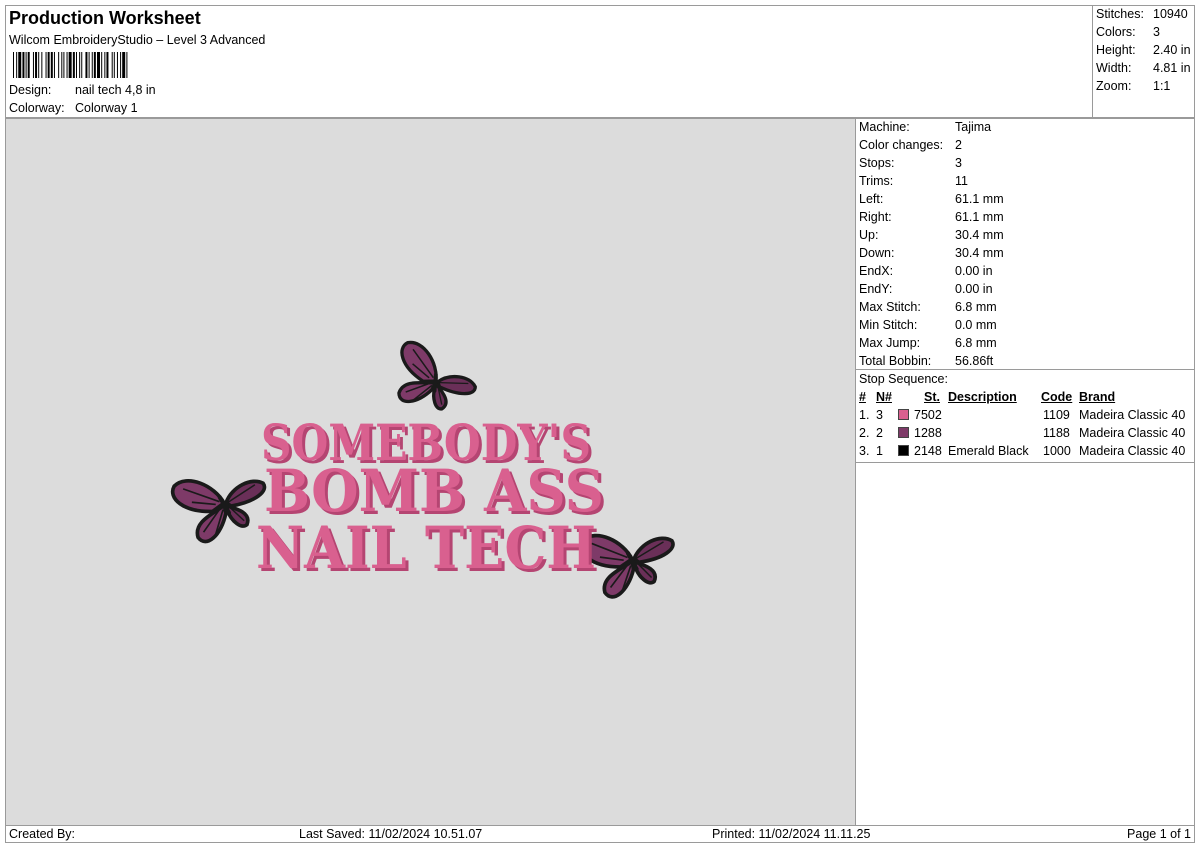  What do you see at coordinates (928, 433) in the screenshot?
I see `stop-row-stitches: 1288` at bounding box center [928, 433].